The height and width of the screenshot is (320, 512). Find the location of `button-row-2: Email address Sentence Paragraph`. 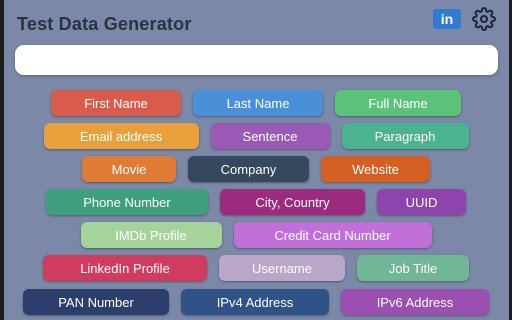

button-row-2: Email address Sentence Paragraph is located at coordinates (256, 136).